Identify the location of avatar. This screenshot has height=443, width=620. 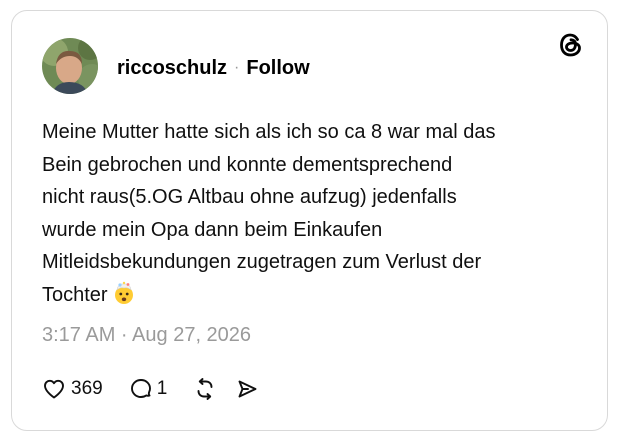
(70, 66).